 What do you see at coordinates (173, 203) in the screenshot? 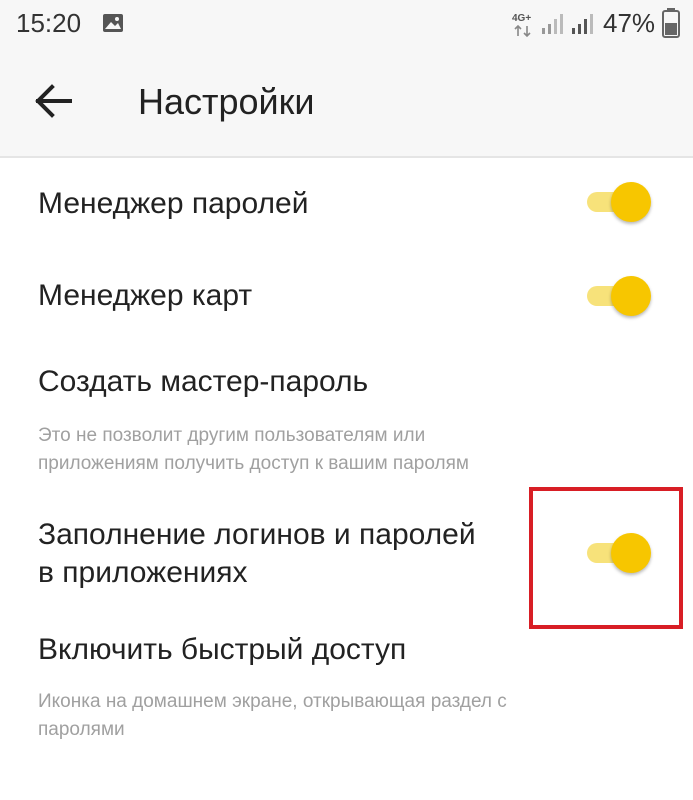
I see `setting-title: Менеджер паролей` at bounding box center [173, 203].